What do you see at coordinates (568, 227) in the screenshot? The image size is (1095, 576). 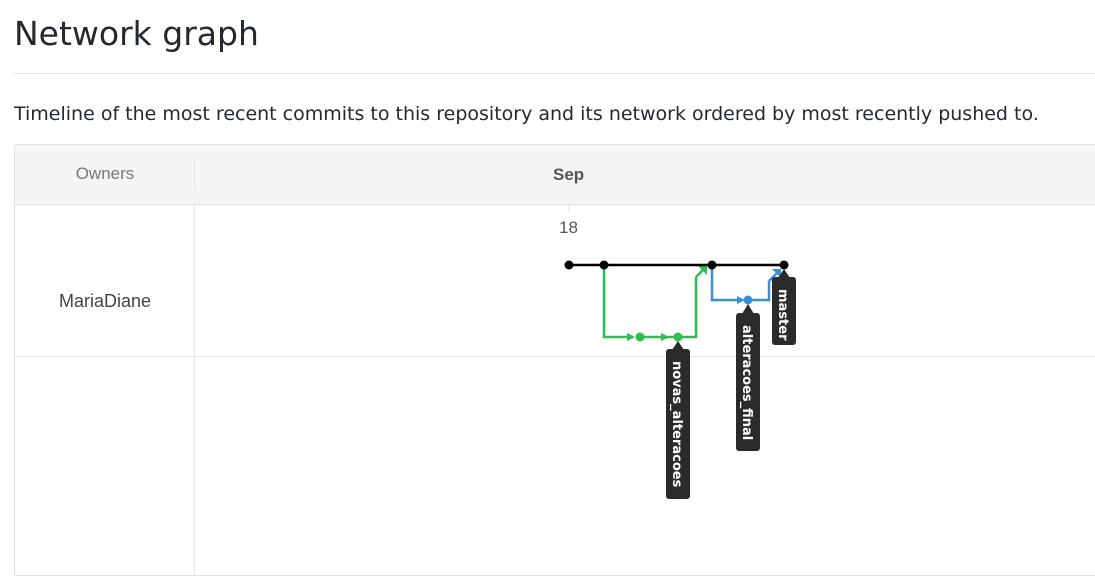 I see `day-label: 18` at bounding box center [568, 227].